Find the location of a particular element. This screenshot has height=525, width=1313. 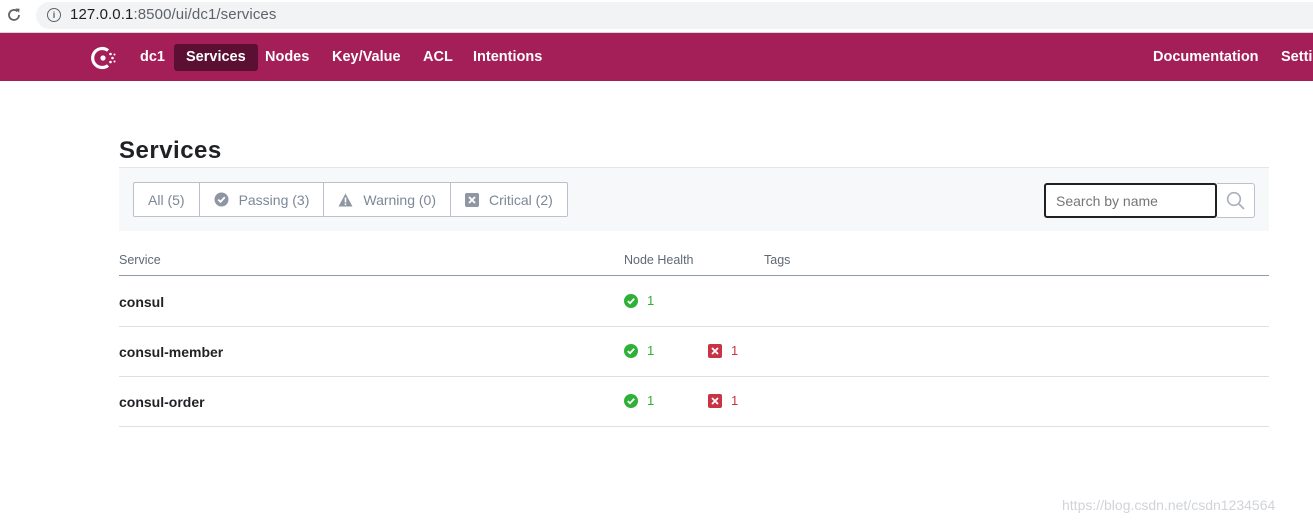

filter-all: All (5) is located at coordinates (167, 199).